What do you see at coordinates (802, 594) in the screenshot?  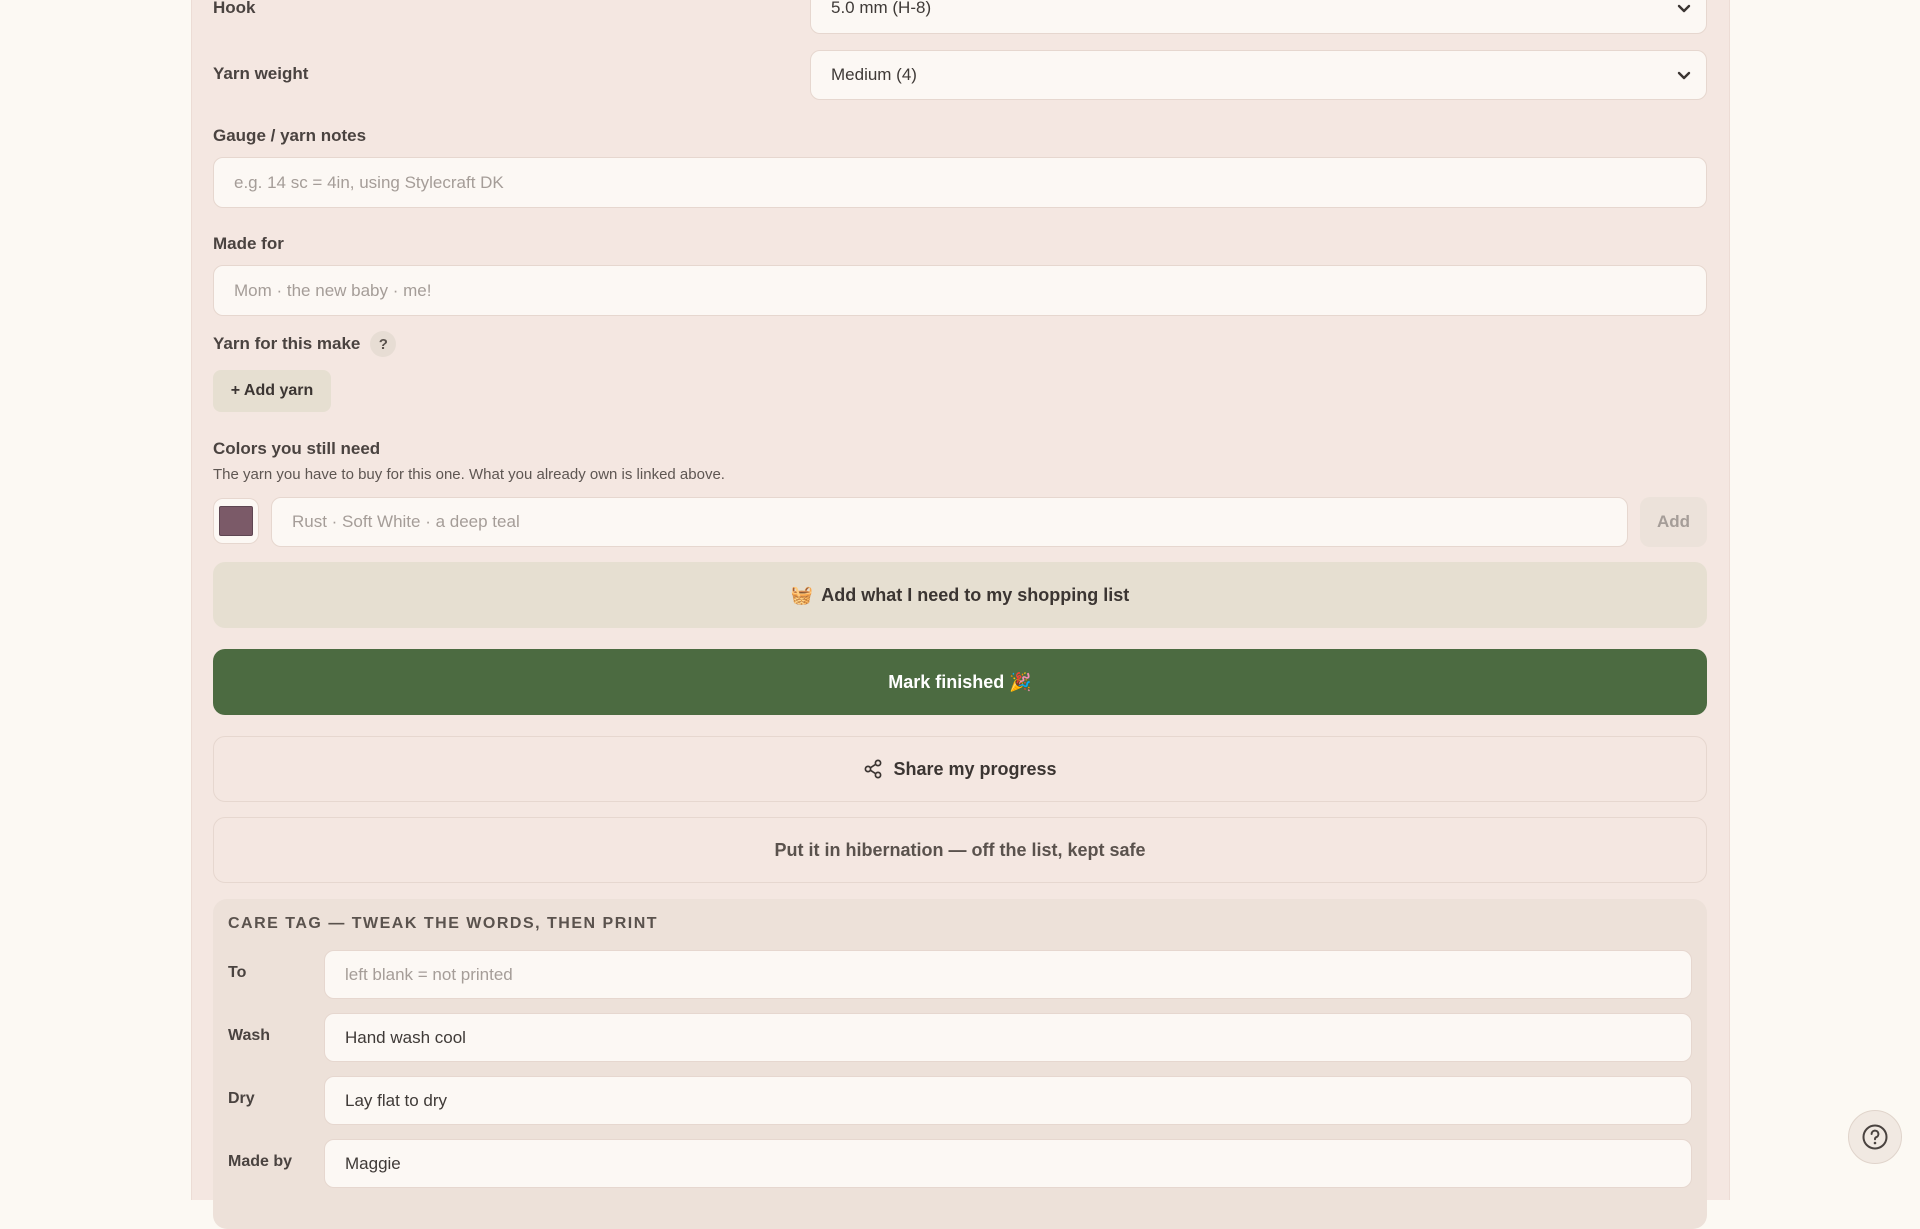 I see `basket-icon: 🧺` at bounding box center [802, 594].